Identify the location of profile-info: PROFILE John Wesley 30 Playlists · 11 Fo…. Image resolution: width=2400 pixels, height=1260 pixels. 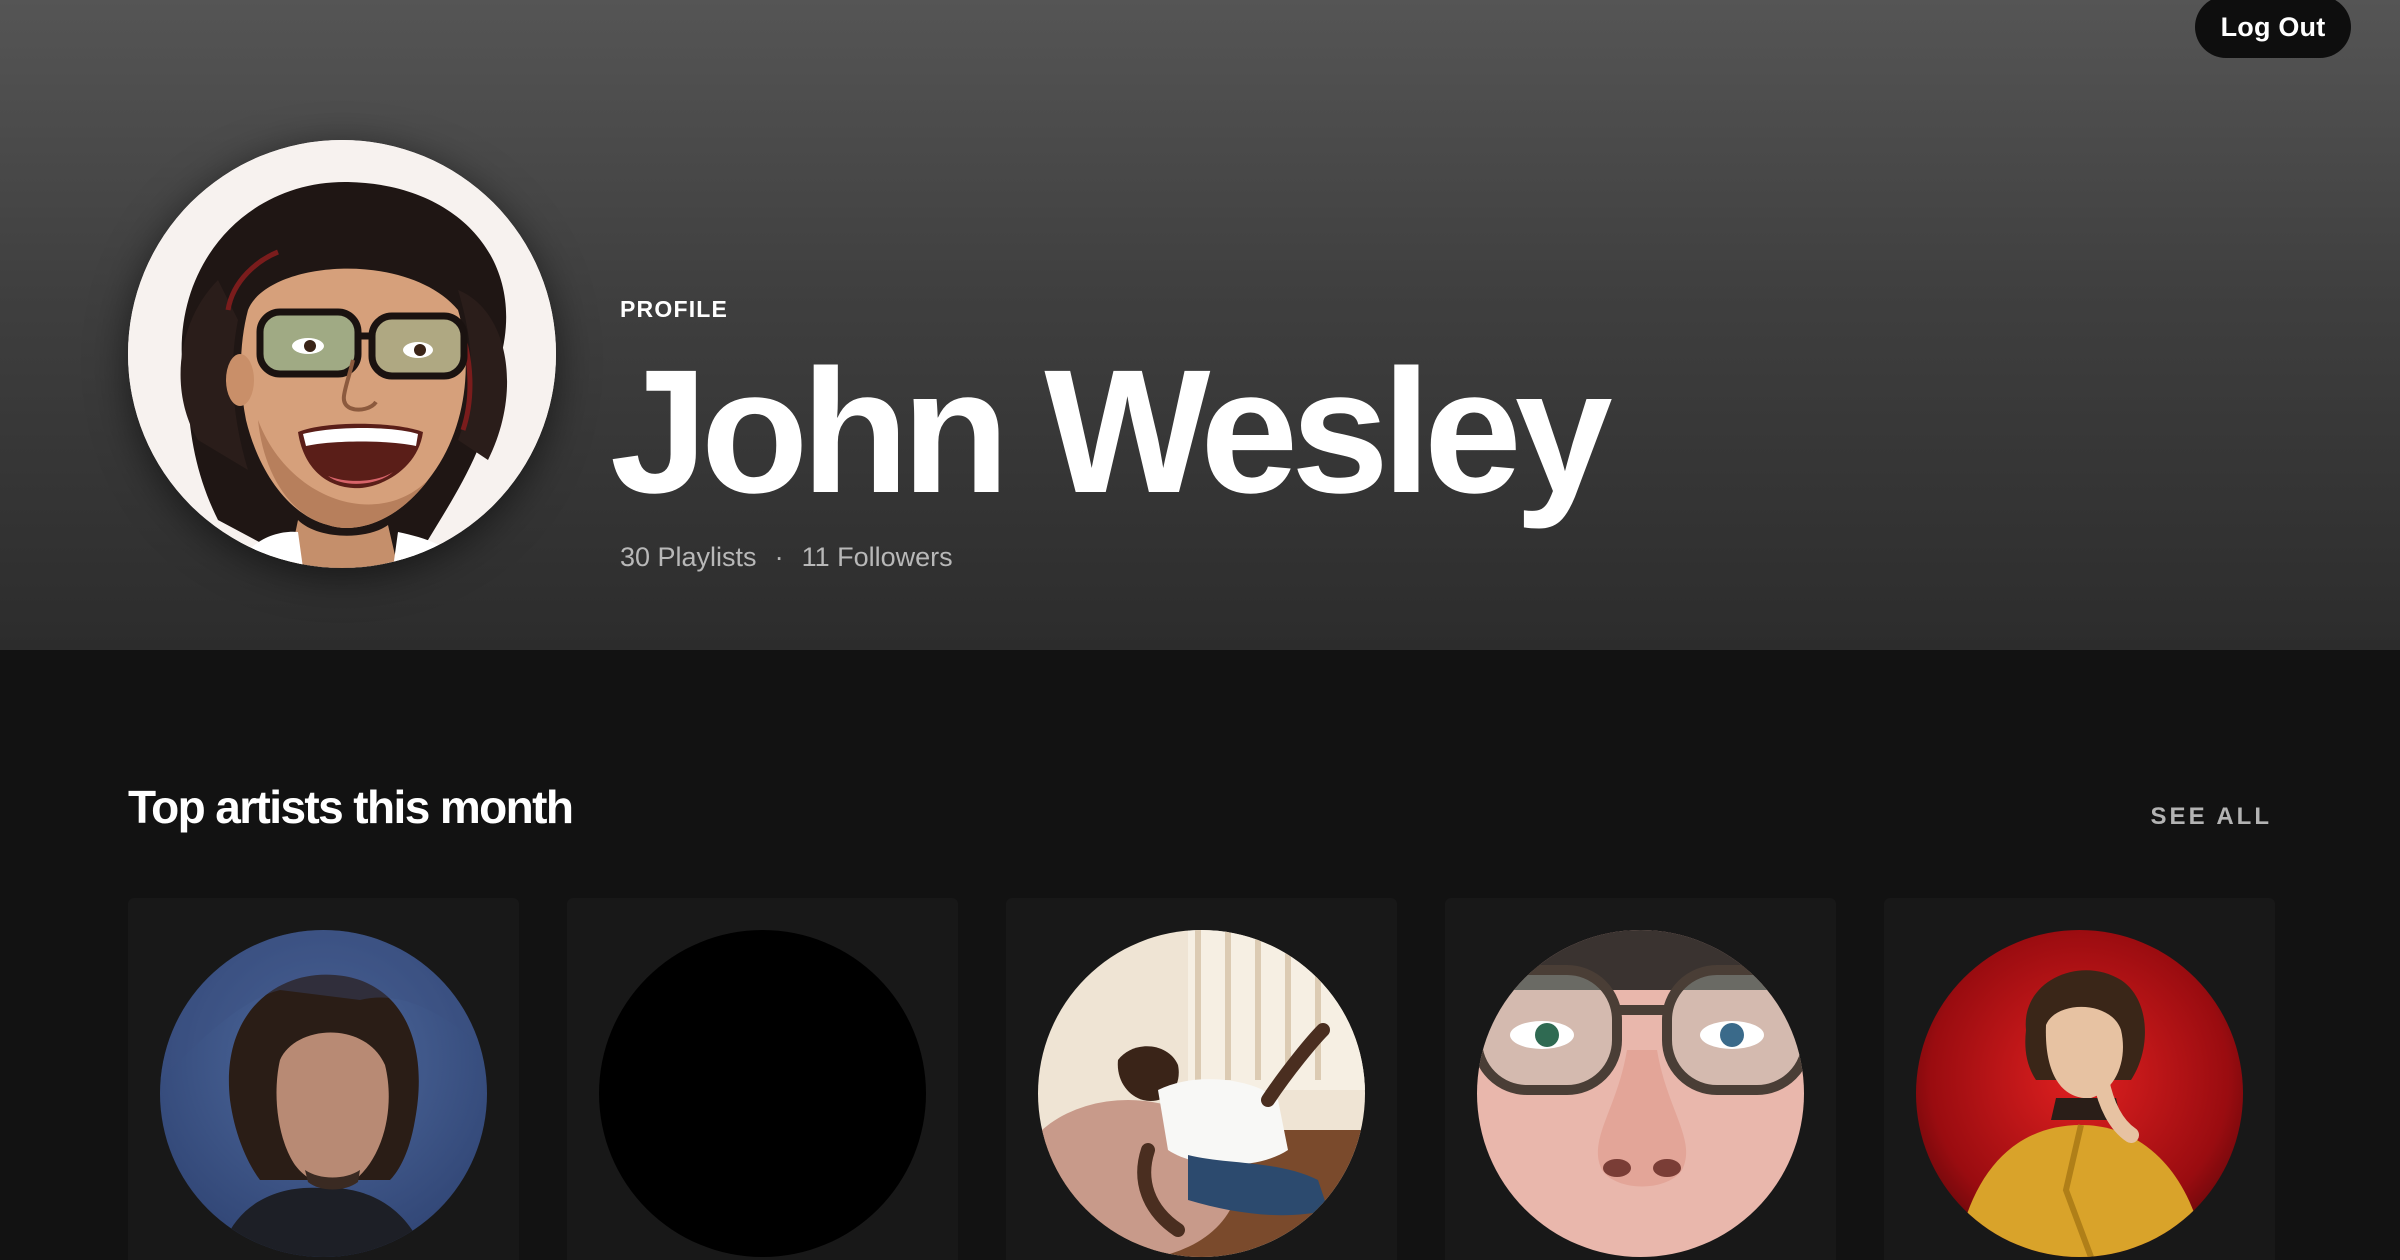
(1111, 434).